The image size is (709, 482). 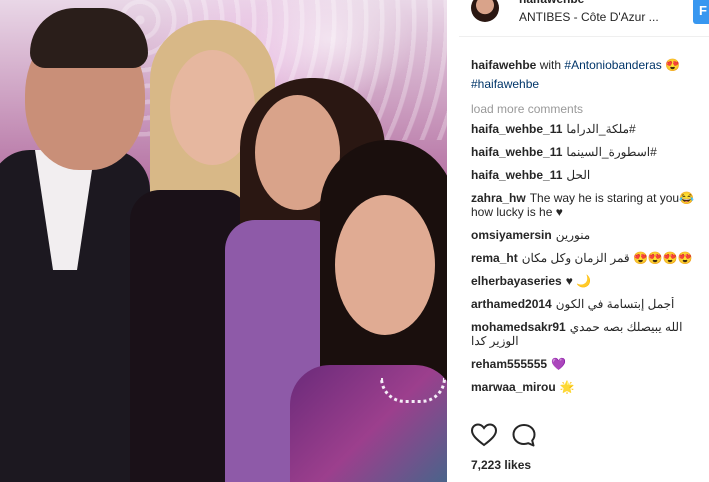 What do you see at coordinates (578, 175) in the screenshot?
I see `comment-text: الحل` at bounding box center [578, 175].